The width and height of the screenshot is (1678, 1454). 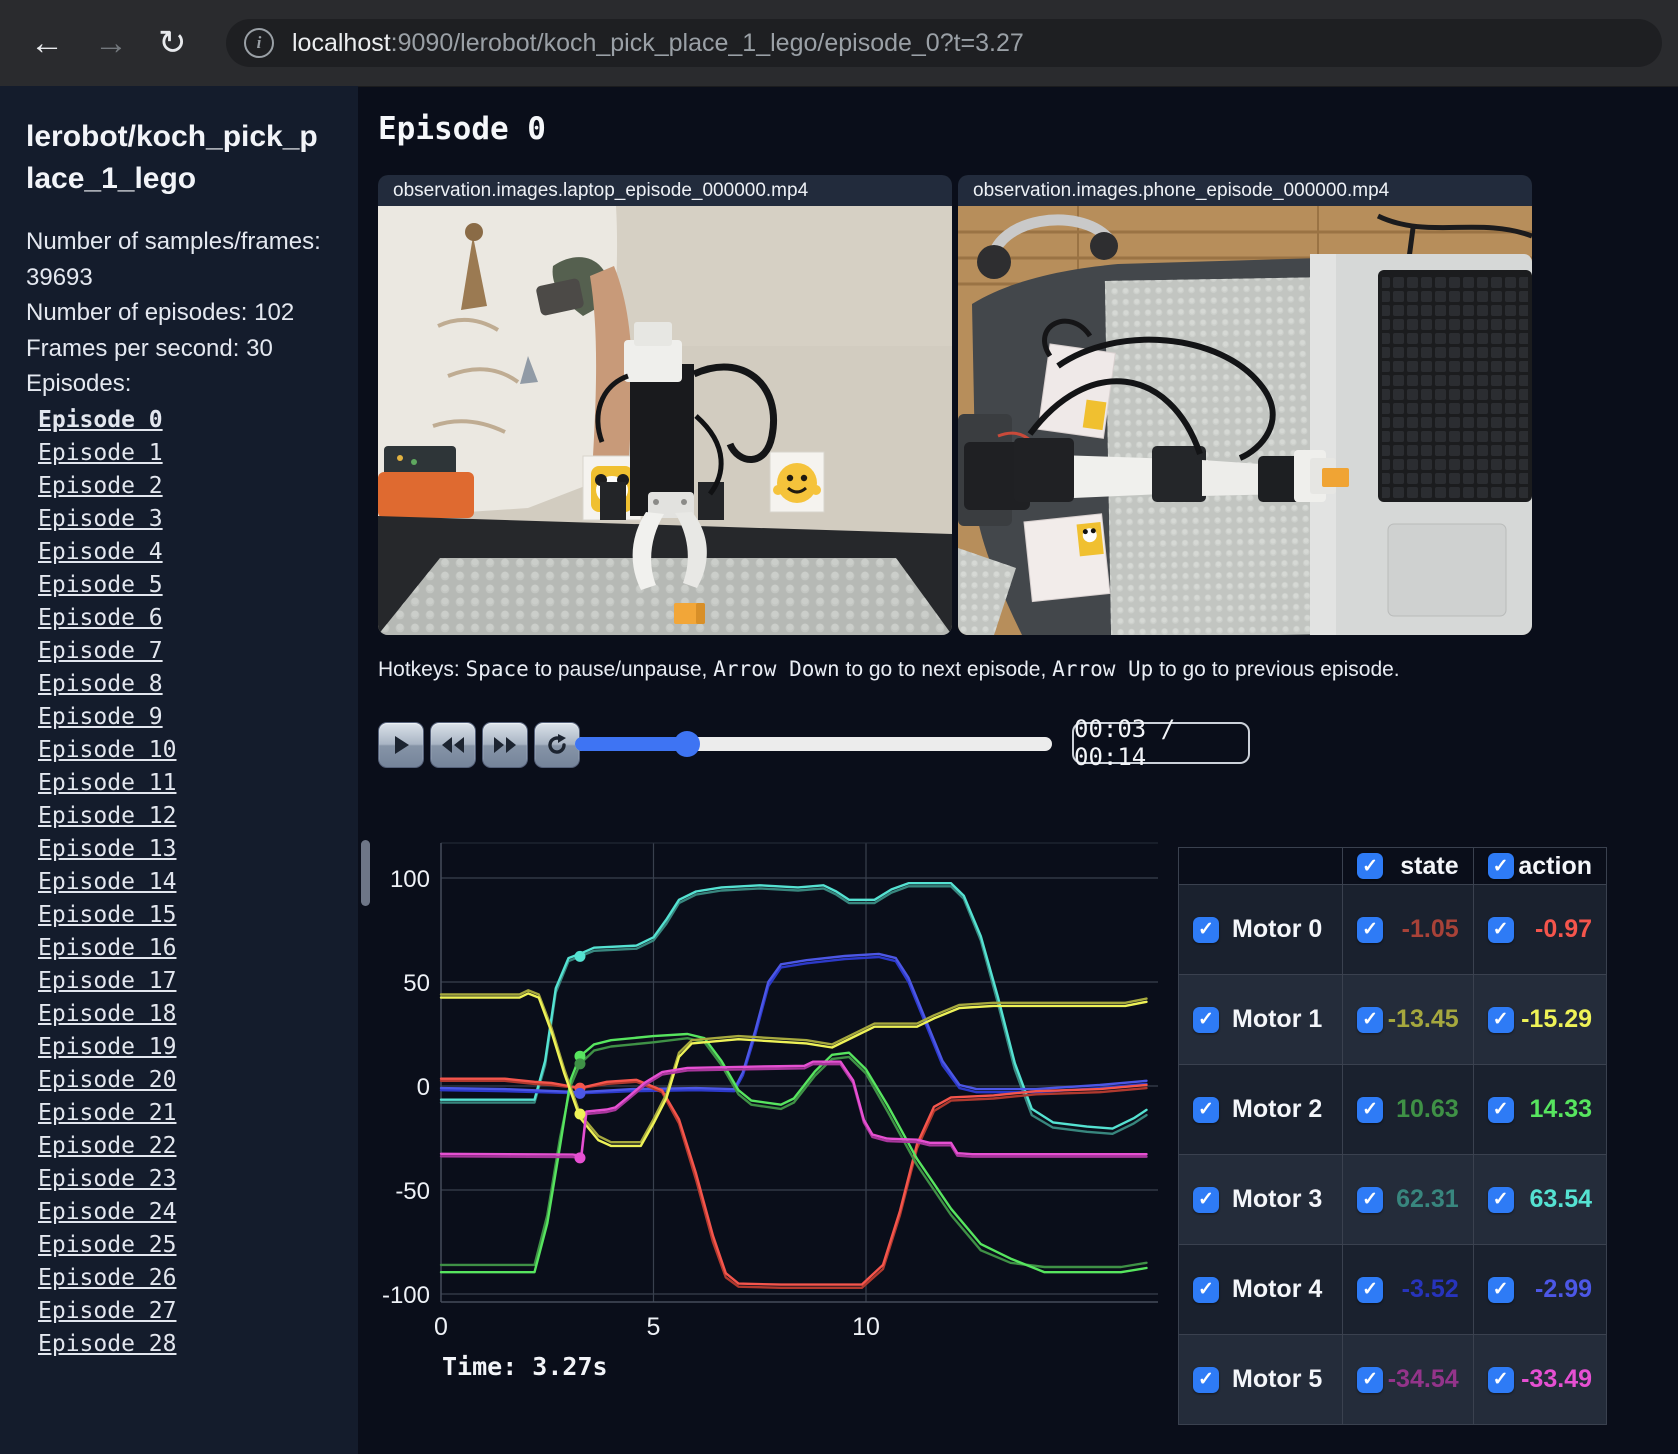 I want to click on episode-link: Episode 27, so click(x=198, y=1311).